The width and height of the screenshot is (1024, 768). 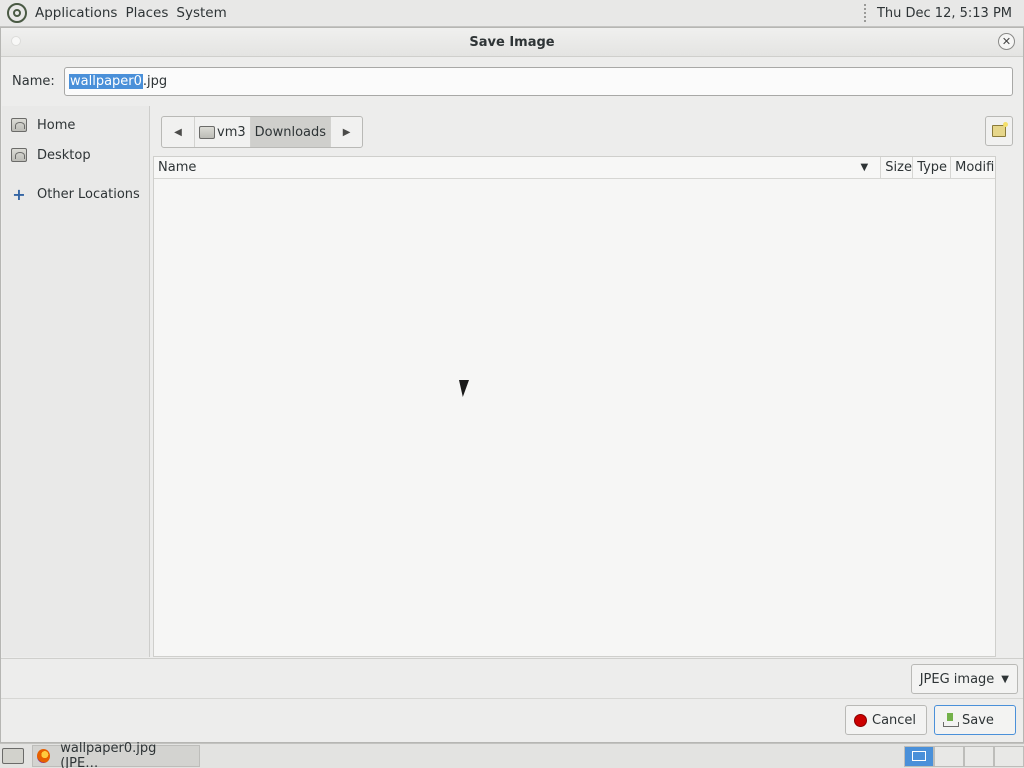 I want to click on crumb-vm3: vm3, so click(x=222, y=132).